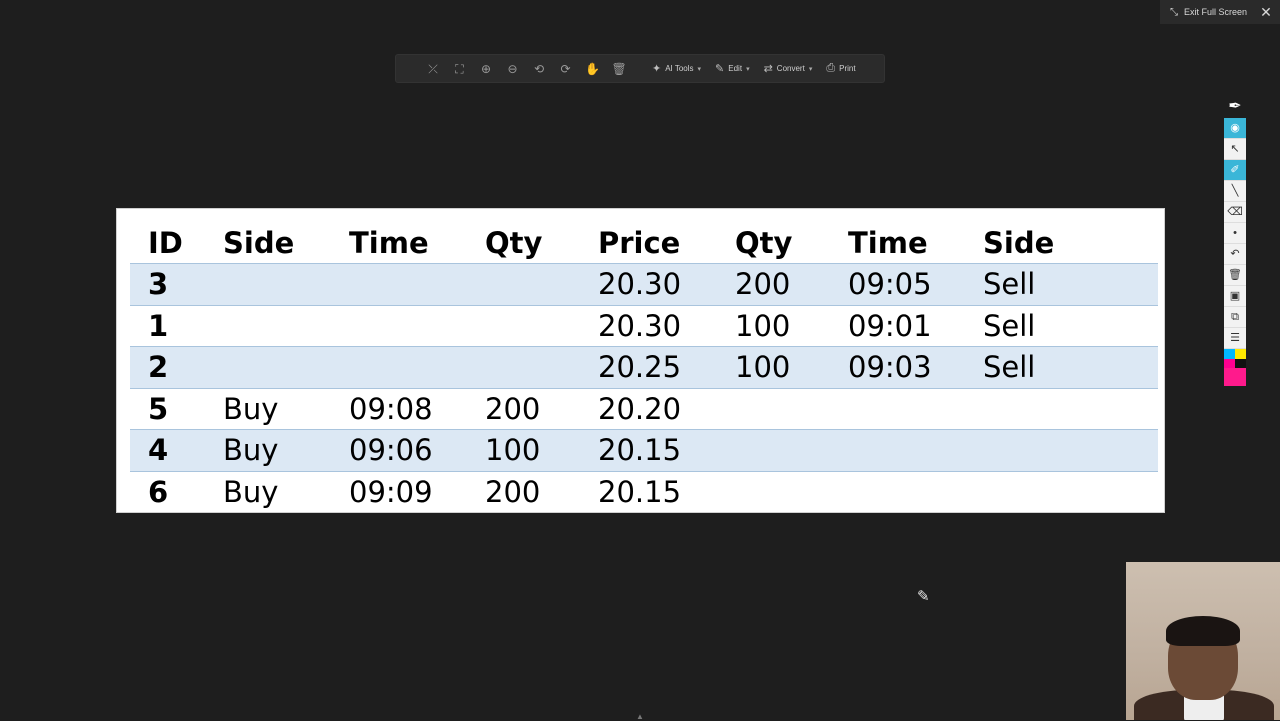 This screenshot has width=1280, height=721. What do you see at coordinates (640, 716) in the screenshot?
I see `chevron-up-icon: ▲` at bounding box center [640, 716].